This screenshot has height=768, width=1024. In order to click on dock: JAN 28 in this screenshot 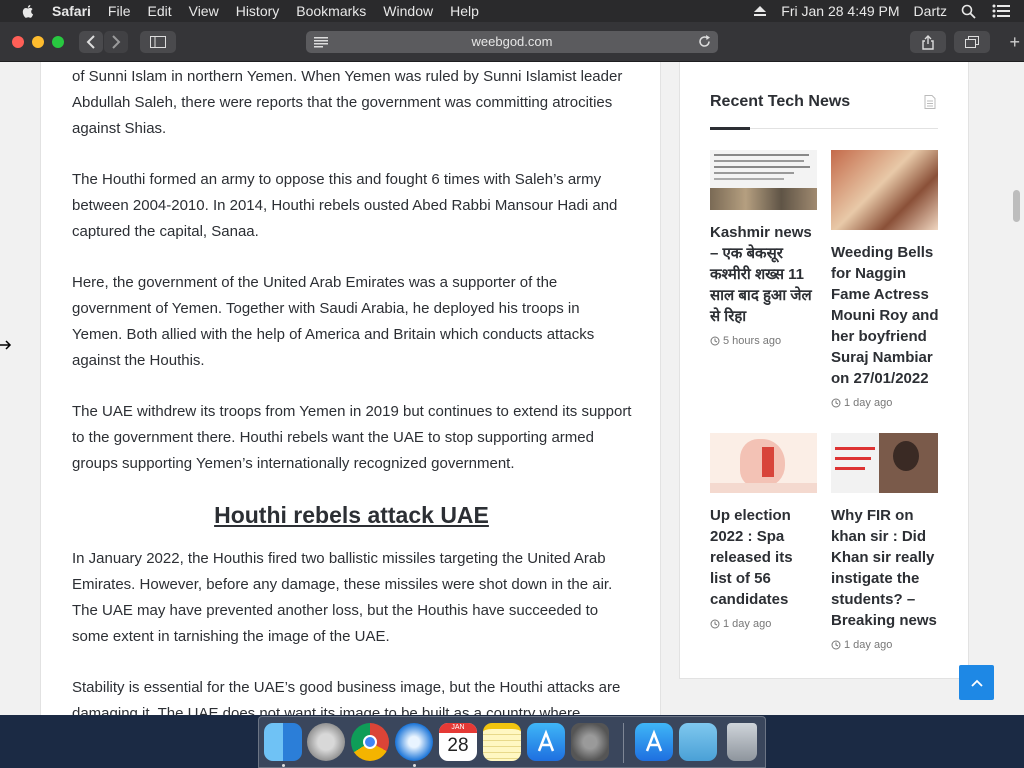, I will do `click(512, 742)`.